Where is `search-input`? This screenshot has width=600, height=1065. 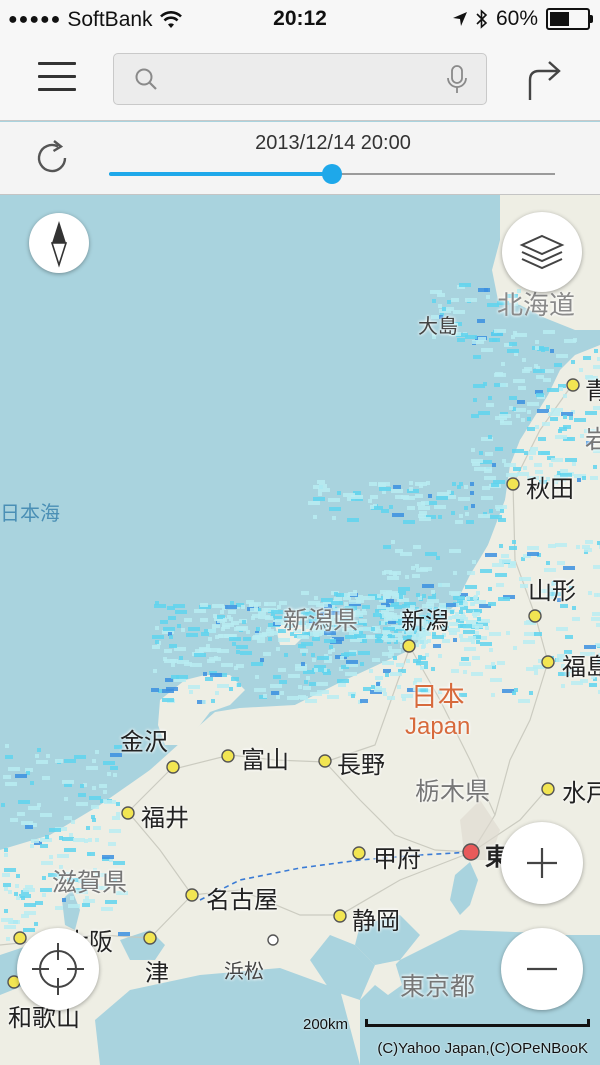
search-input is located at coordinates (298, 79).